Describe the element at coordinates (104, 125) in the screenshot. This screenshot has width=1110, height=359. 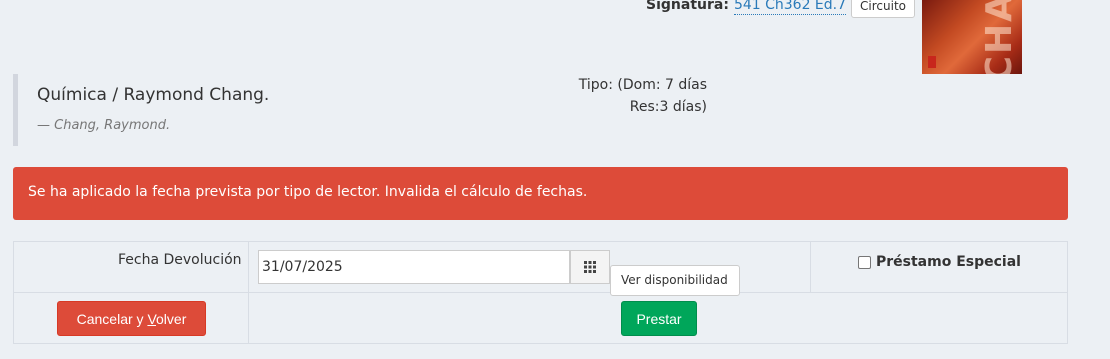
I see `book-author: — Chang, Raymond.` at that location.